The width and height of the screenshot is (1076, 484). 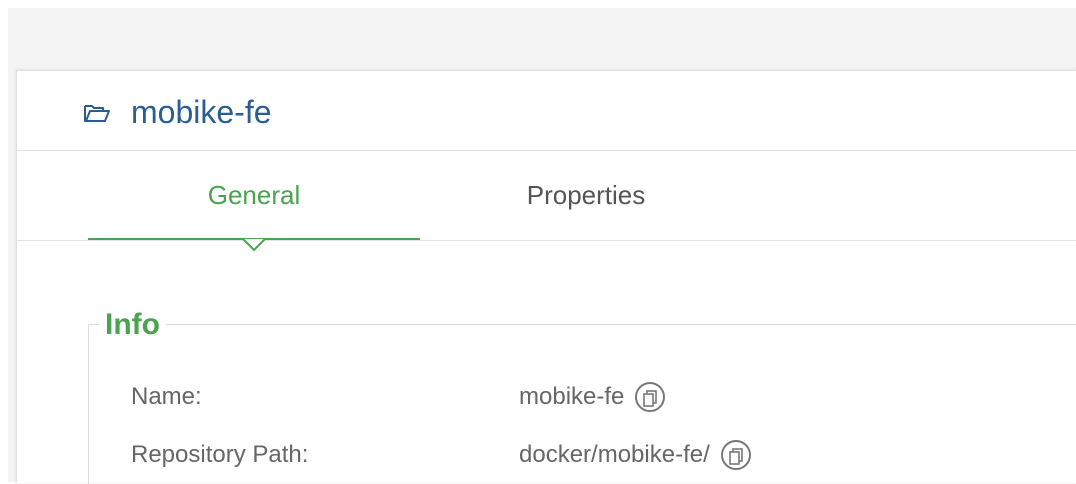 I want to click on info-row-repository-path: Repository Path: docker/mobike-fe/, so click(x=582, y=455).